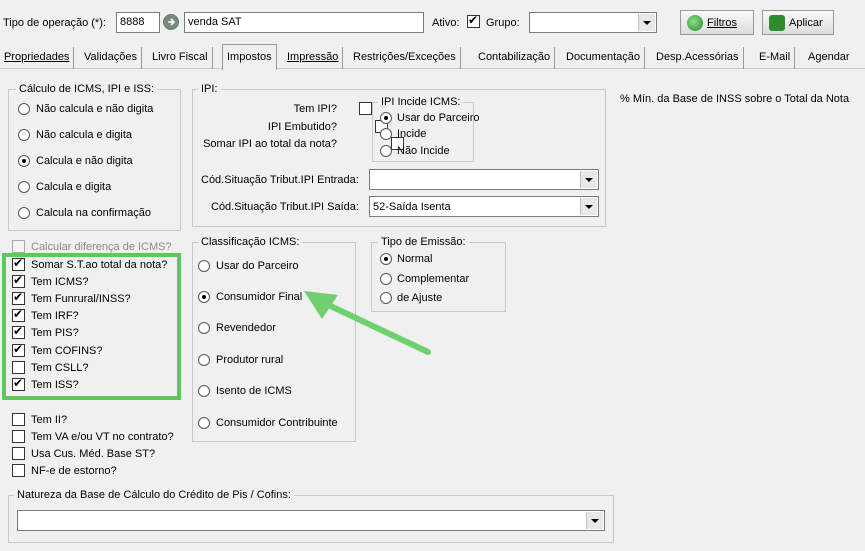 The height and width of the screenshot is (551, 865). What do you see at coordinates (45, 331) in the screenshot?
I see `tem-pis-check: Tem PIS?` at bounding box center [45, 331].